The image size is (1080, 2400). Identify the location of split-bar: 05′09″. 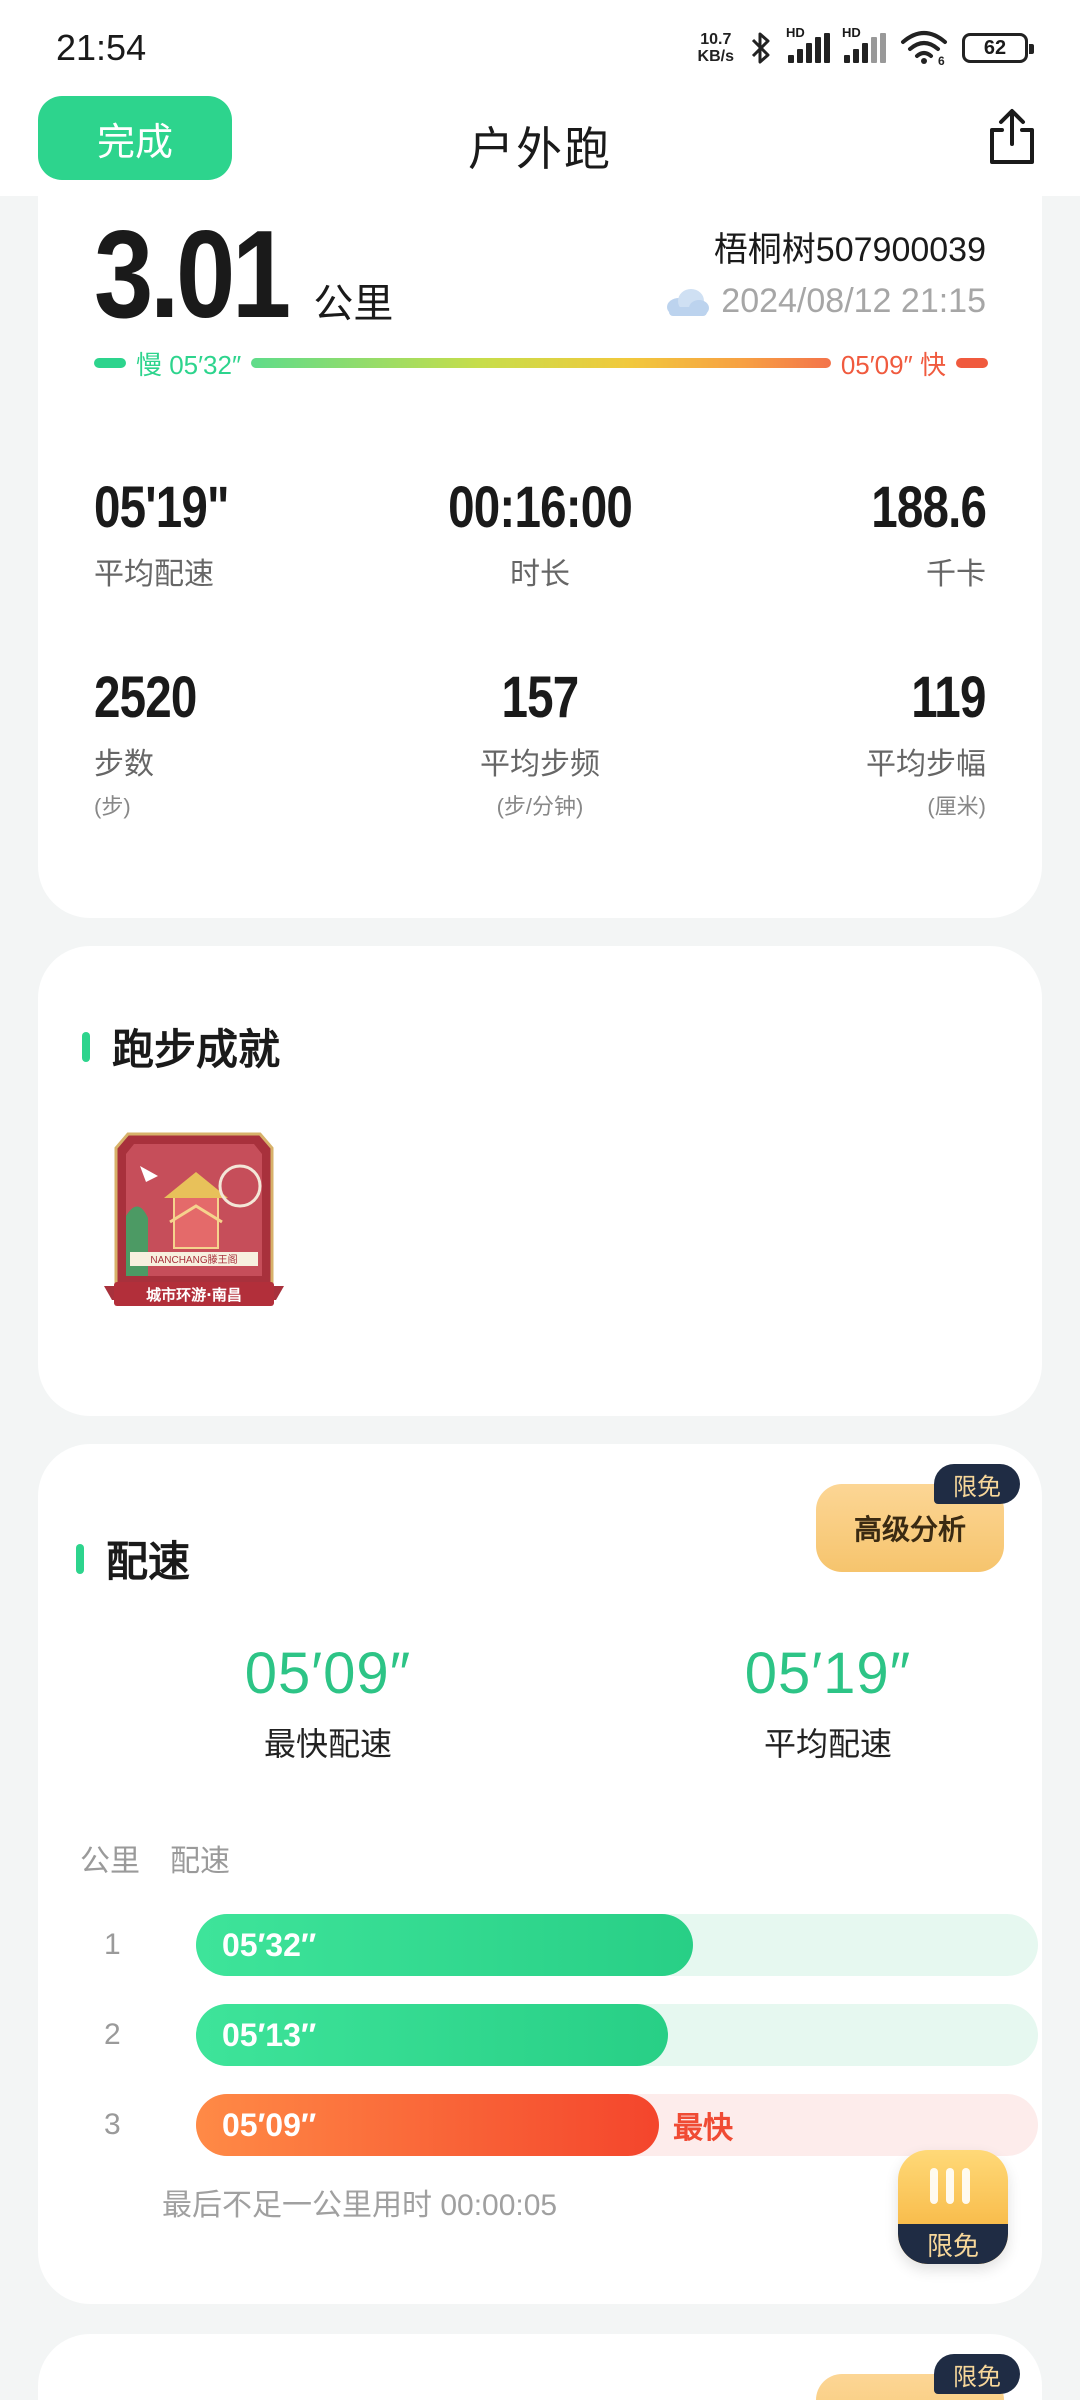
(427, 2125).